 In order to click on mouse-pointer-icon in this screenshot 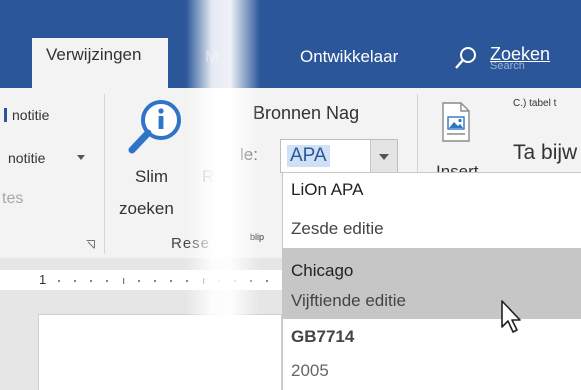, I will do `click(511, 316)`.